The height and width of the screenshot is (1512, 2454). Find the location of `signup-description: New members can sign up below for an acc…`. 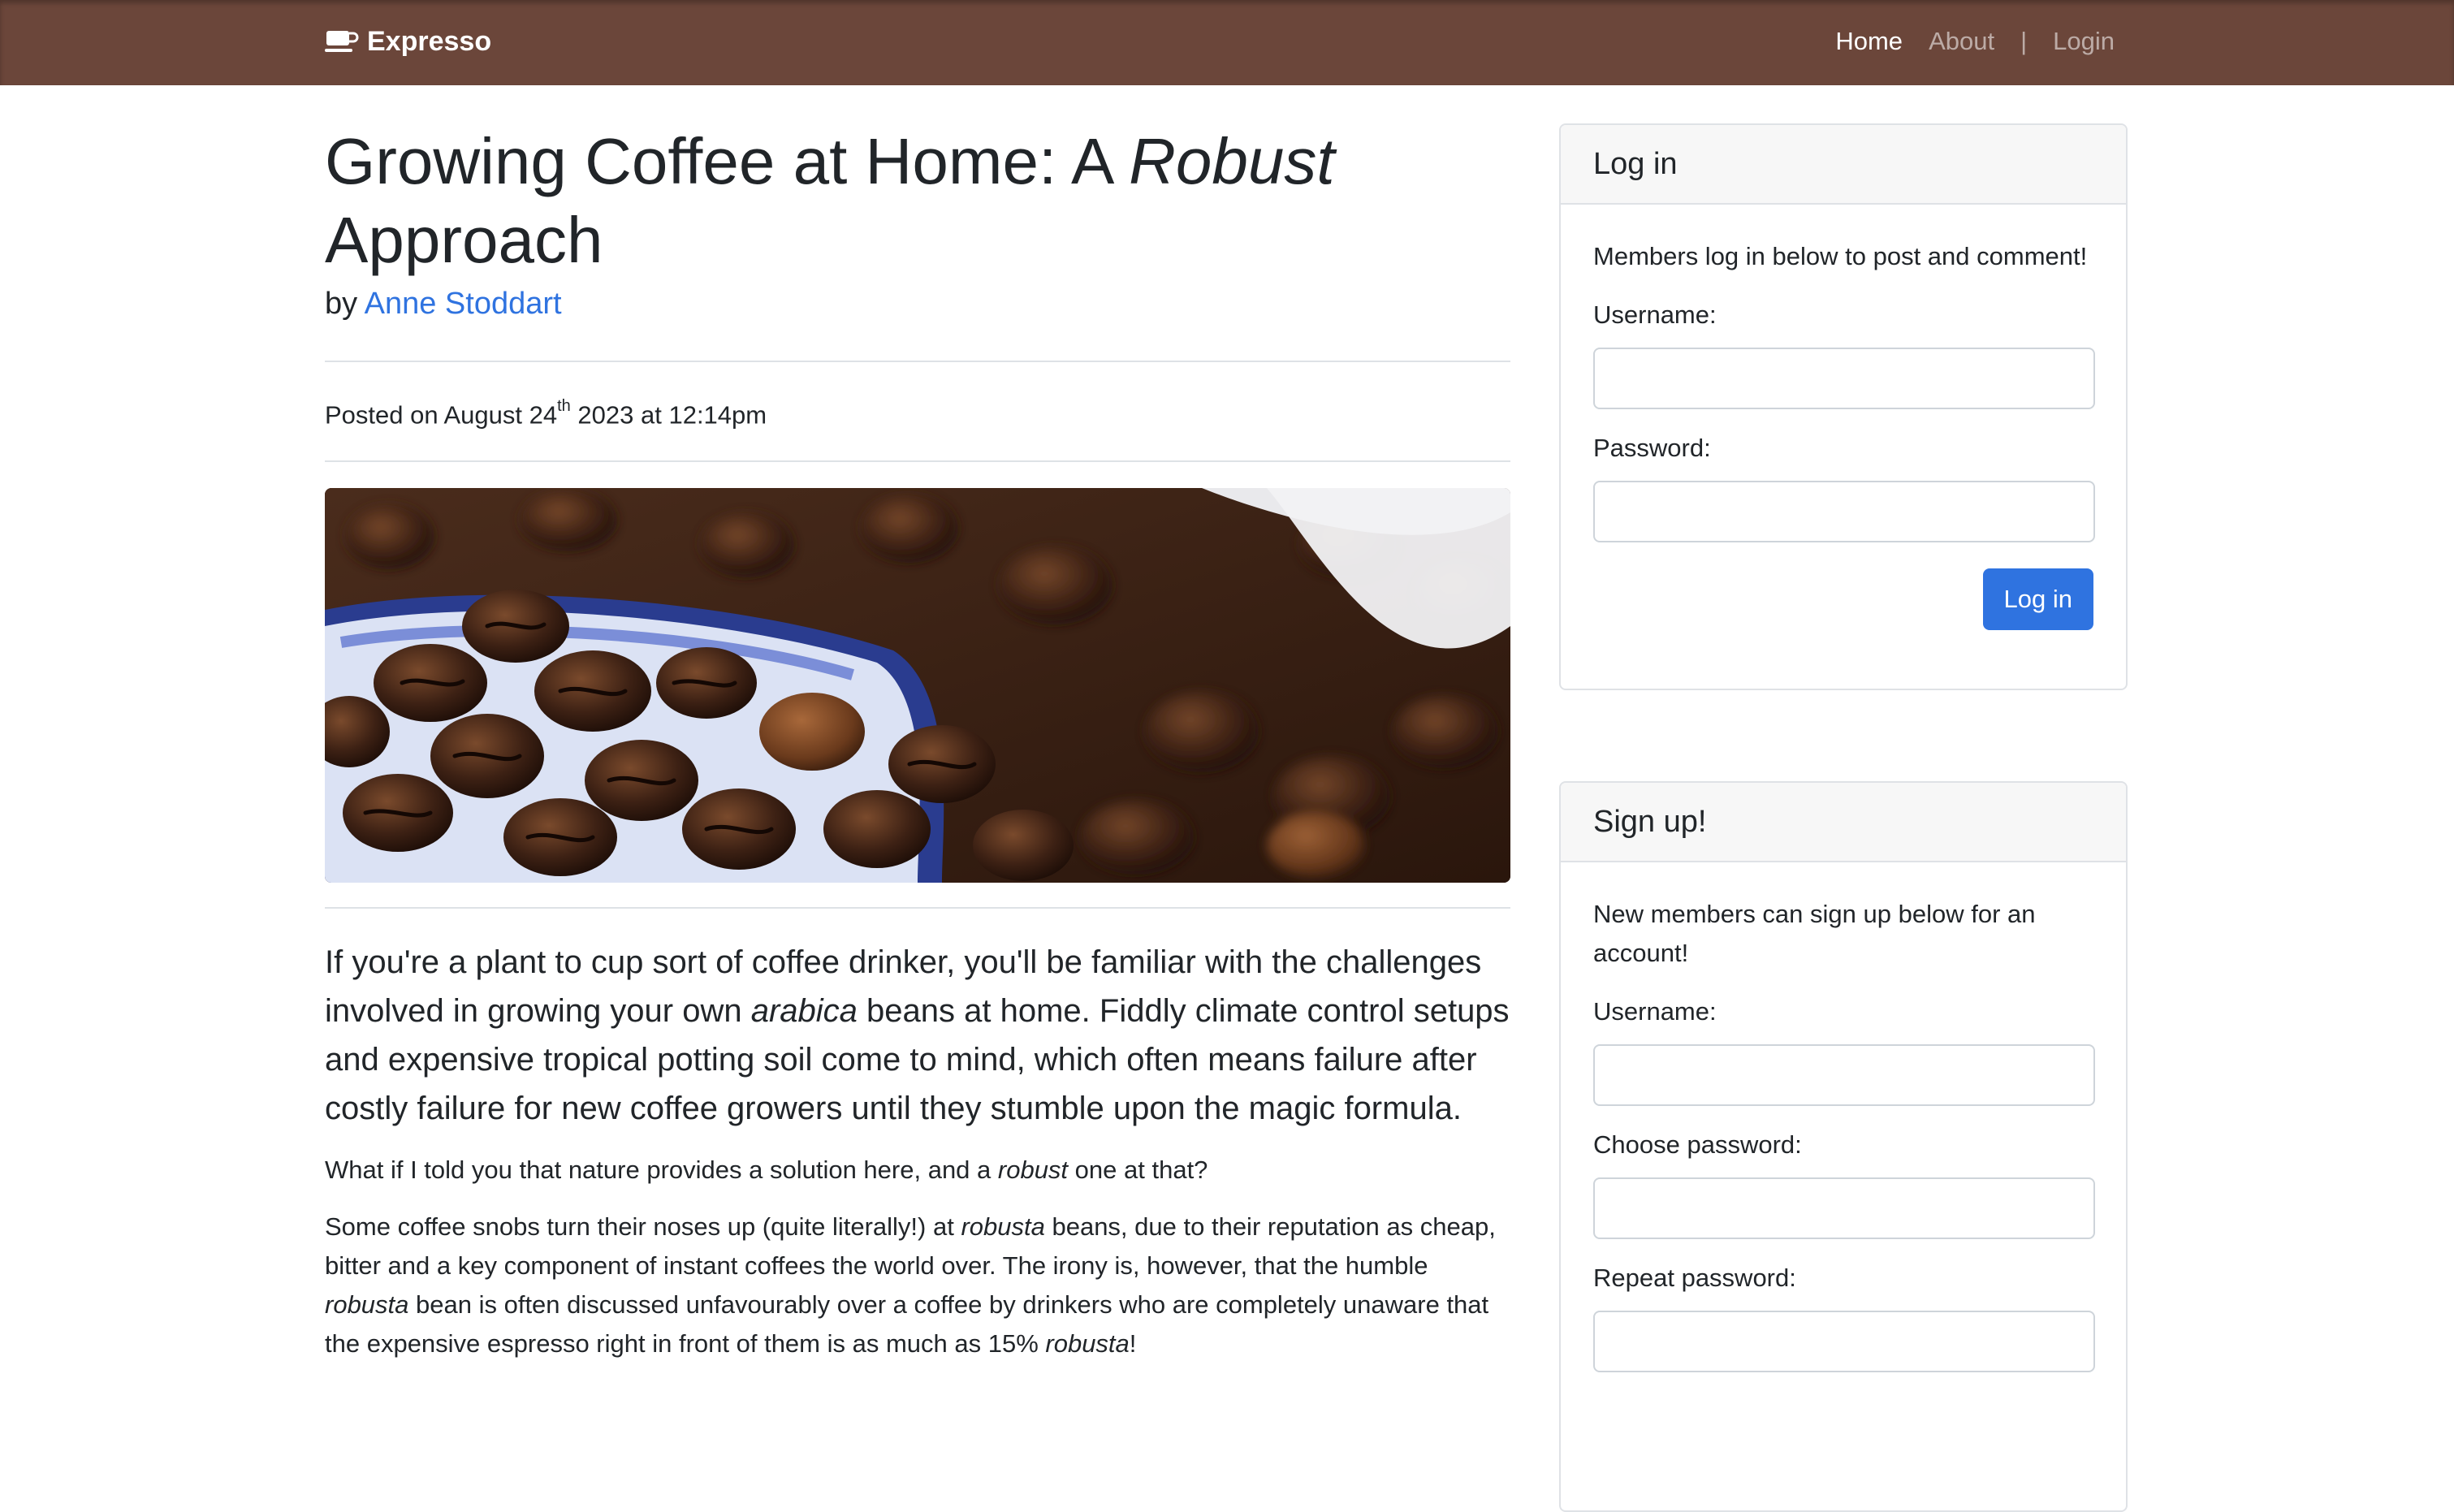

signup-description: New members can sign up below for an acc… is located at coordinates (1814, 933).